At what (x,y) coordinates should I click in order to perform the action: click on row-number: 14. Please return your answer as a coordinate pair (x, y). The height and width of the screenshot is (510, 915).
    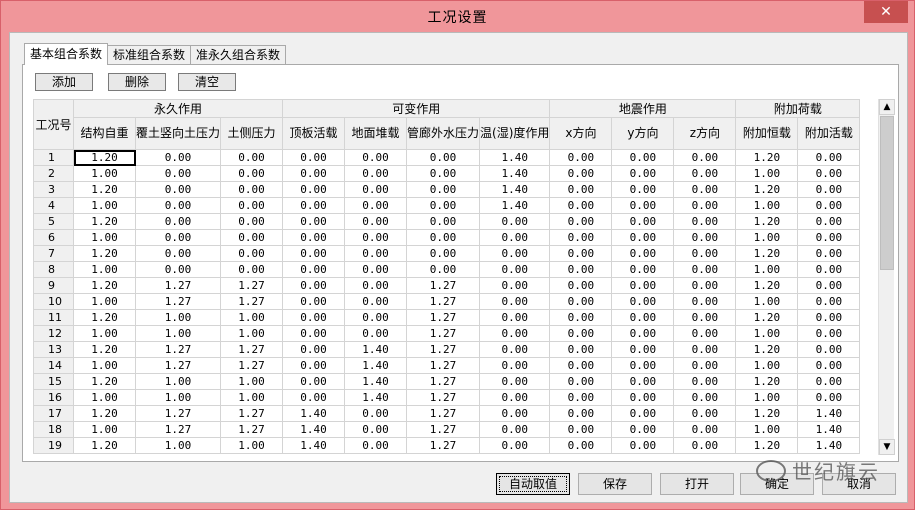
    Looking at the image, I should click on (53, 365).